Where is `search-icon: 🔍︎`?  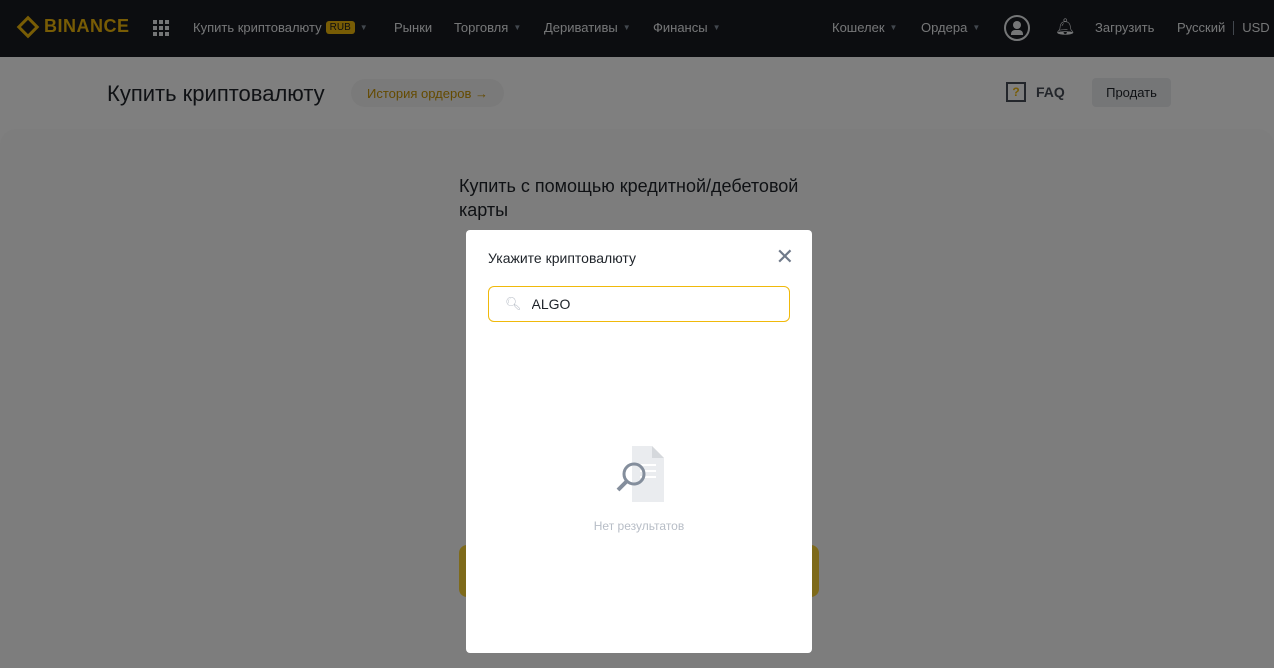 search-icon: 🔍︎ is located at coordinates (513, 303).